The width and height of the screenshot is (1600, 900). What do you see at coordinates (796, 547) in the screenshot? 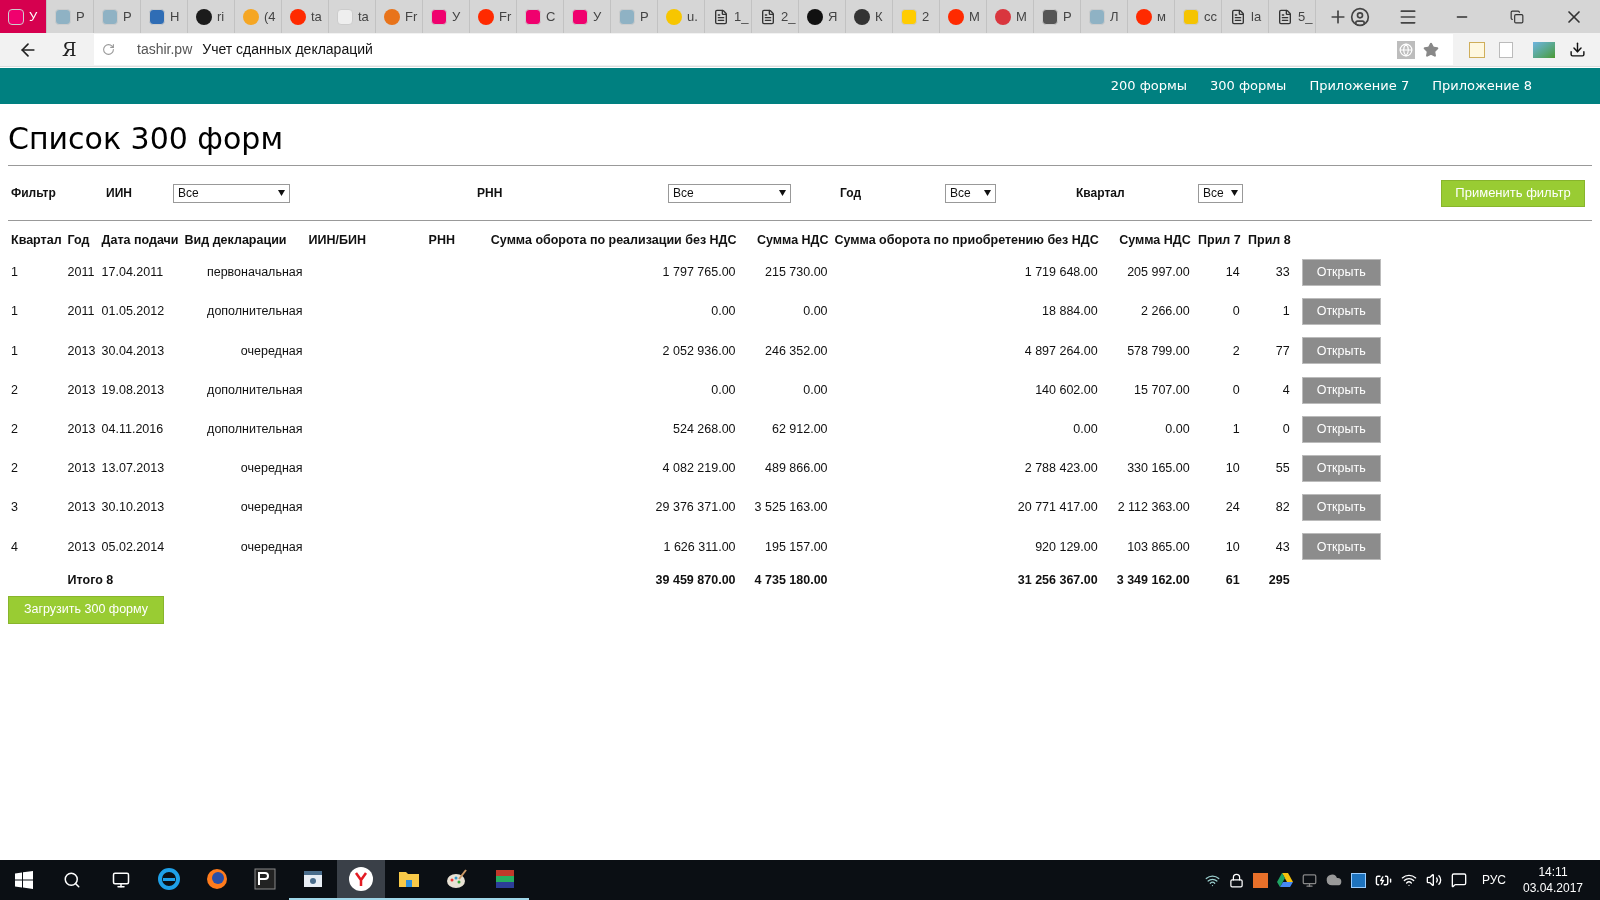
I see `table-cell-text: 195 157.00` at bounding box center [796, 547].